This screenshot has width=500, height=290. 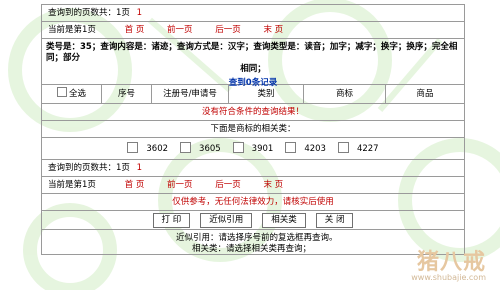 I want to click on related-class-option: 3605, so click(x=200, y=148).